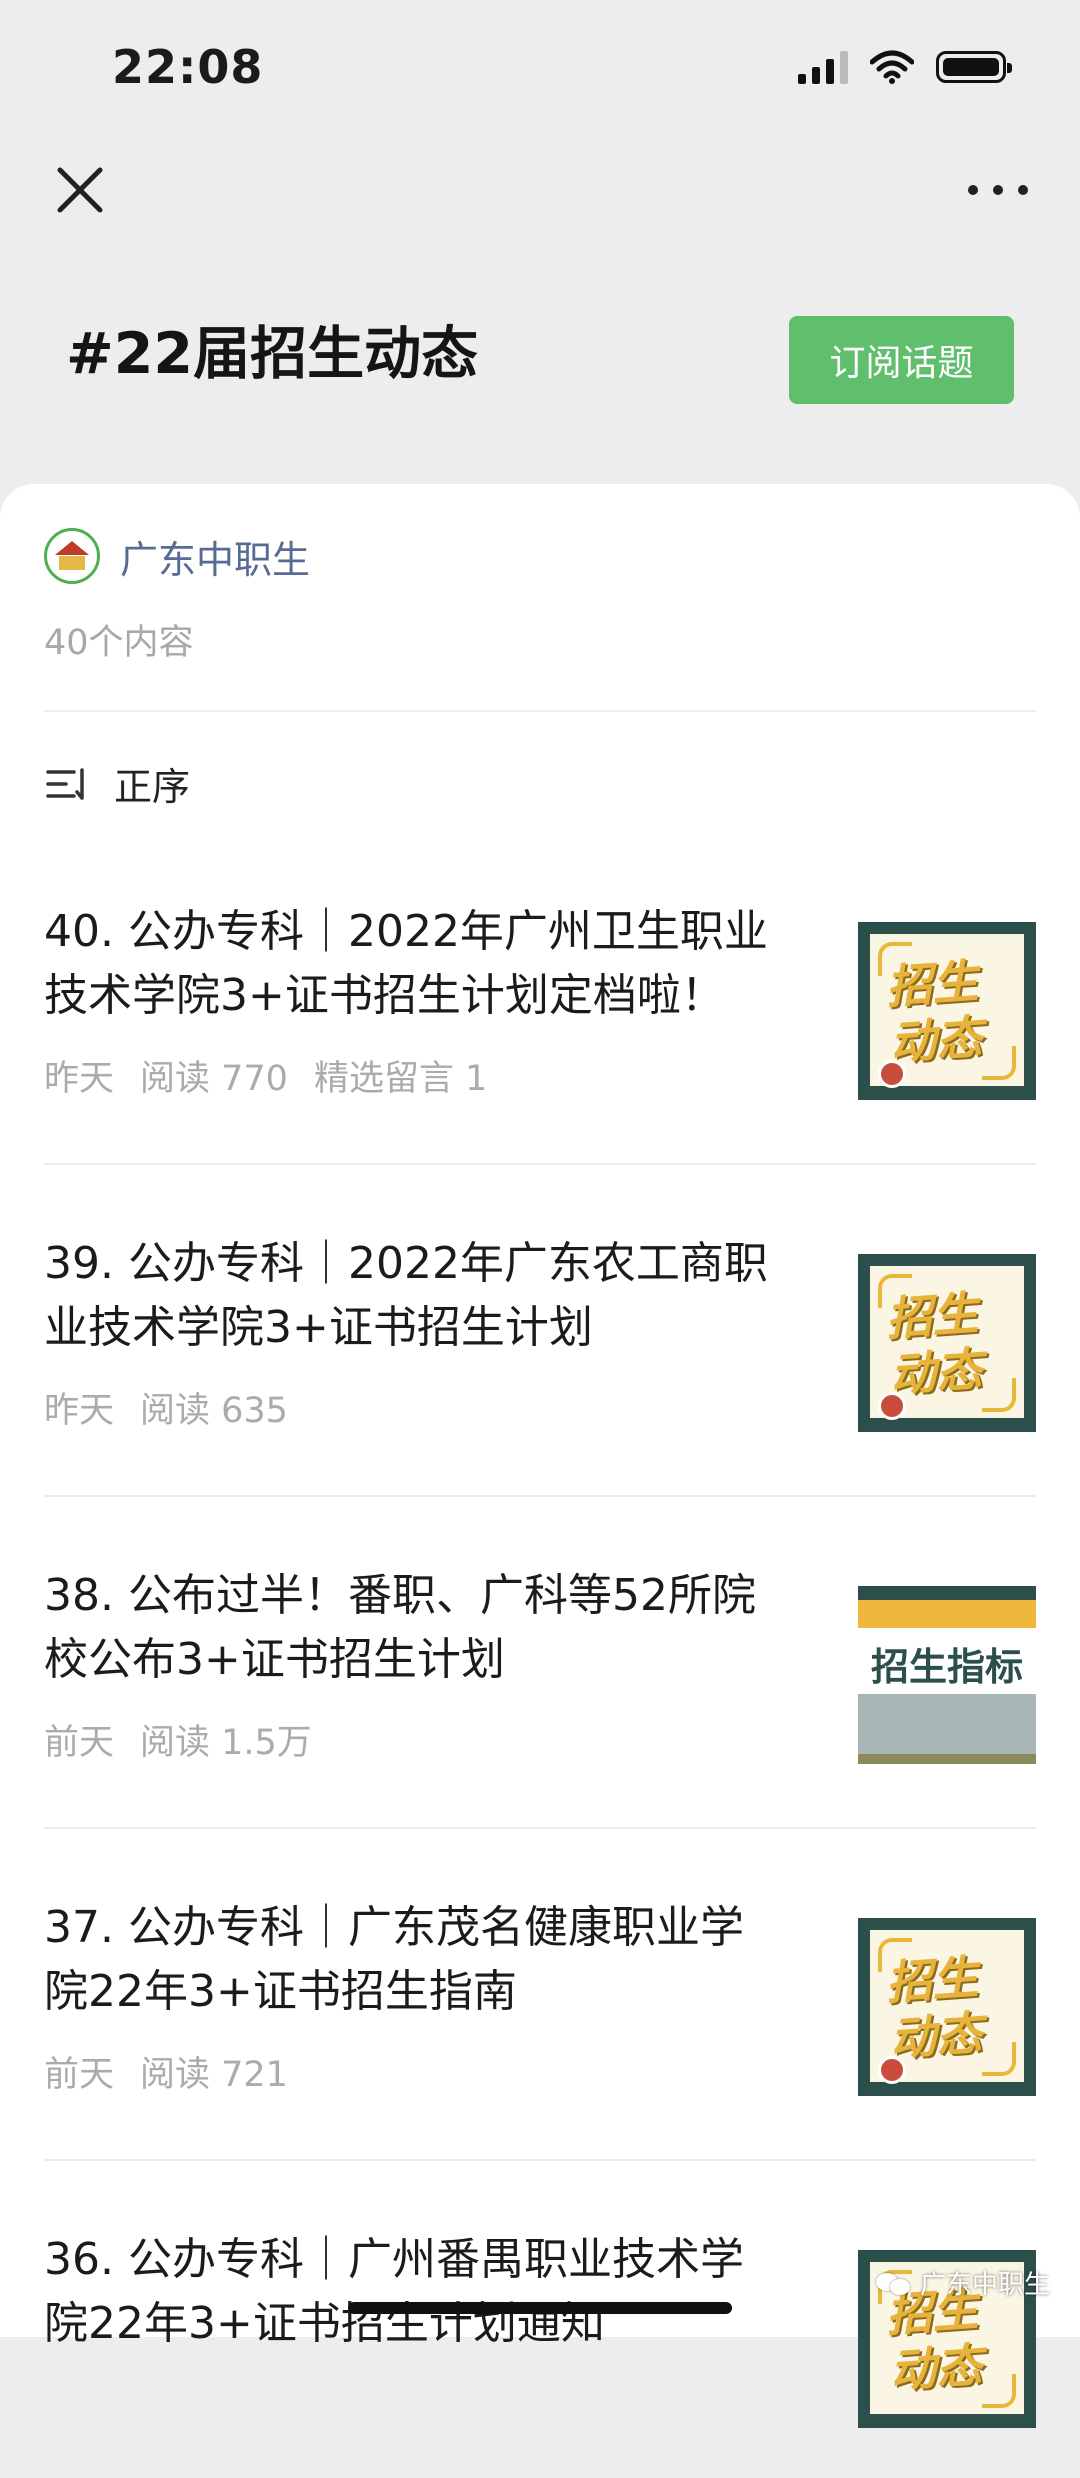 The image size is (1080, 2478). Describe the element at coordinates (973, 190) in the screenshot. I see `more-icon` at that location.